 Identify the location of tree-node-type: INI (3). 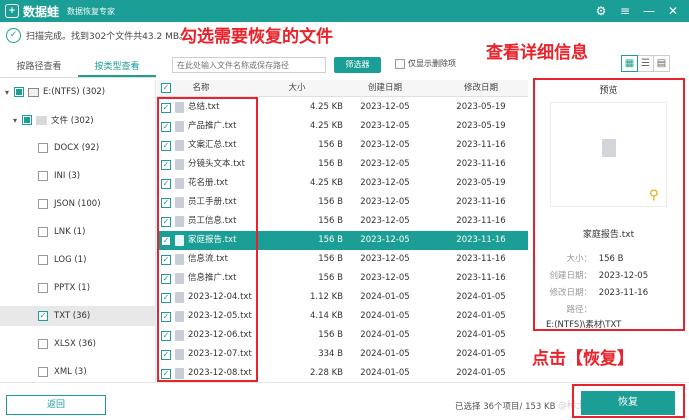
(59, 176).